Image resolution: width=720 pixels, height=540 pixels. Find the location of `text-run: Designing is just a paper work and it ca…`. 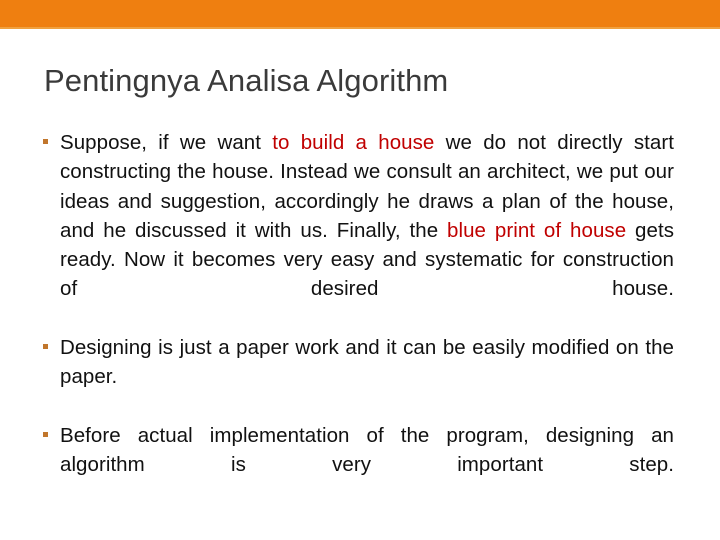

text-run: Designing is just a paper work and it ca… is located at coordinates (367, 362).